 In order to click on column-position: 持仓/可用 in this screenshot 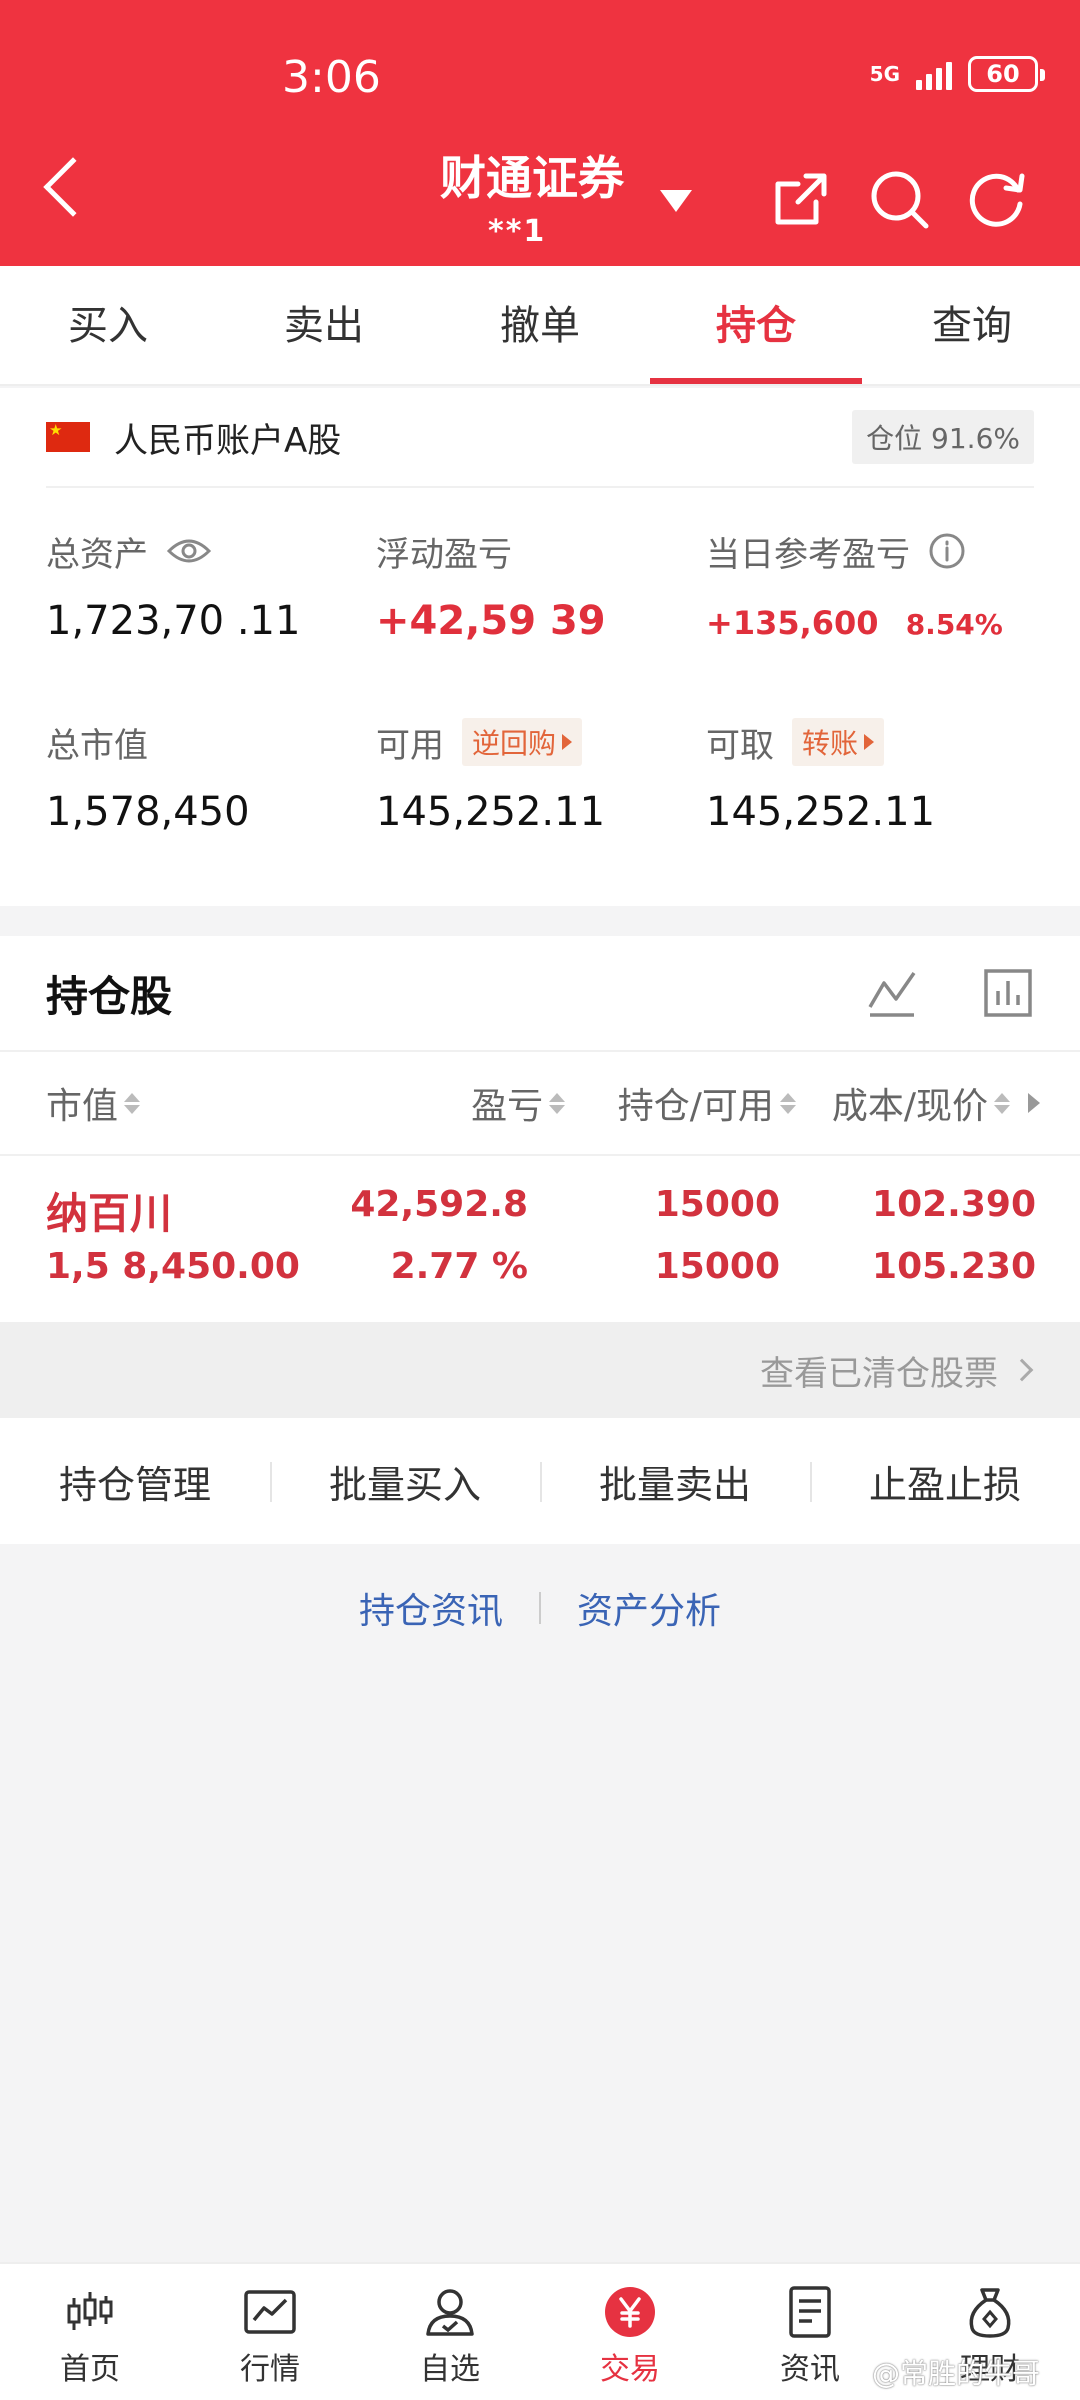, I will do `click(680, 1103)`.